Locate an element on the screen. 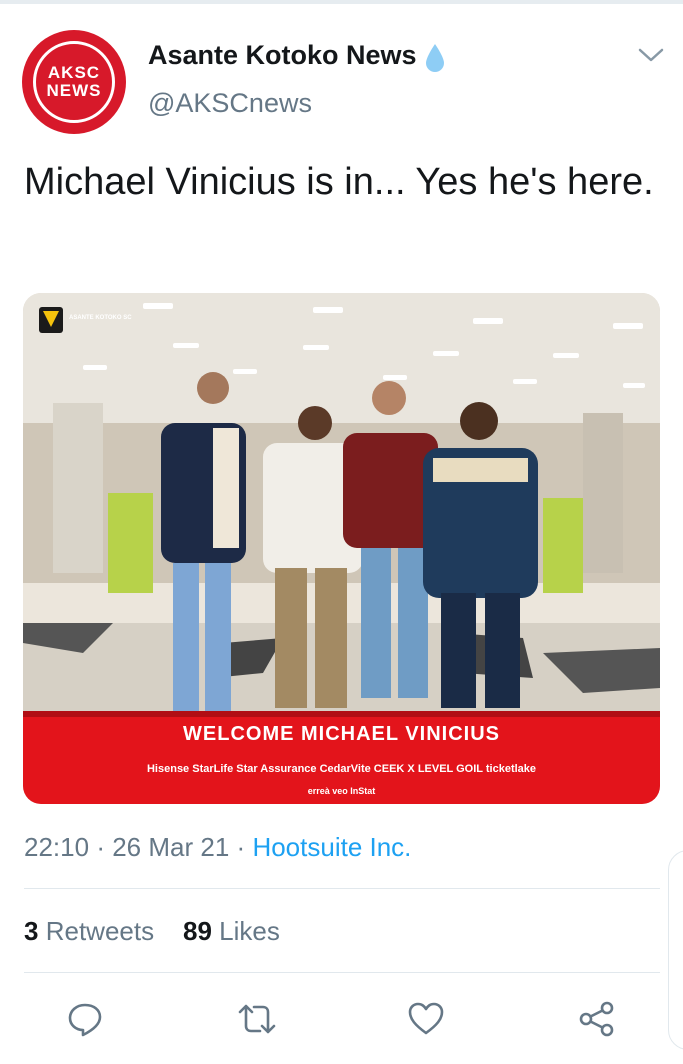 This screenshot has height=1064, width=683. avatar-logo: AKSC NEWS is located at coordinates (74, 82).